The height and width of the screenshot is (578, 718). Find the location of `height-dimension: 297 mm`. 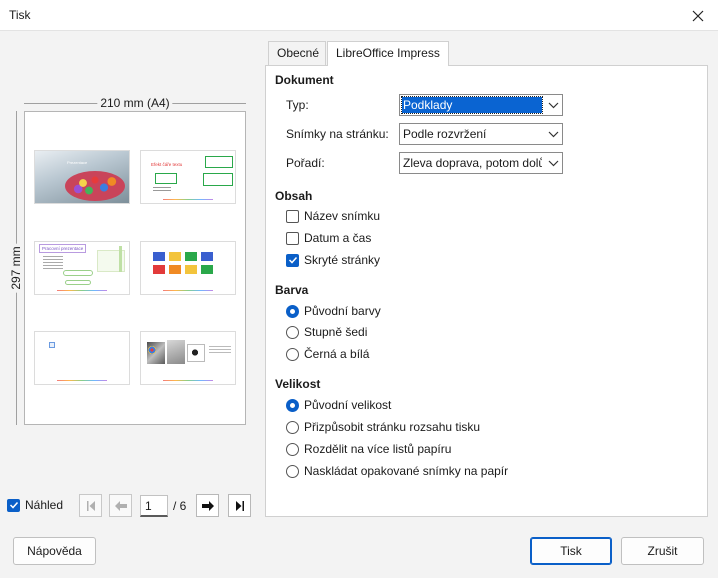

height-dimension: 297 mm is located at coordinates (16, 268).